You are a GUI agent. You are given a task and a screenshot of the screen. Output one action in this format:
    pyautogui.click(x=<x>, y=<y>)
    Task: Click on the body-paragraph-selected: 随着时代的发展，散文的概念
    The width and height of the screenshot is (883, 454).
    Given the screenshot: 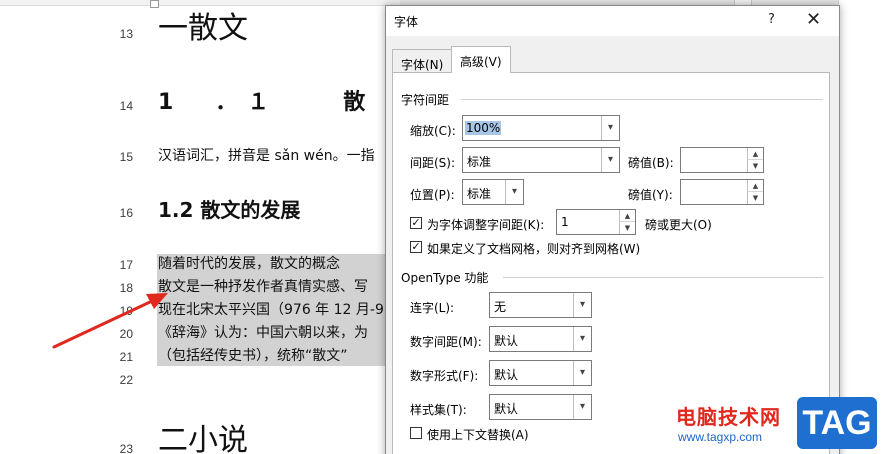 What is the action you would take?
    pyautogui.click(x=249, y=264)
    